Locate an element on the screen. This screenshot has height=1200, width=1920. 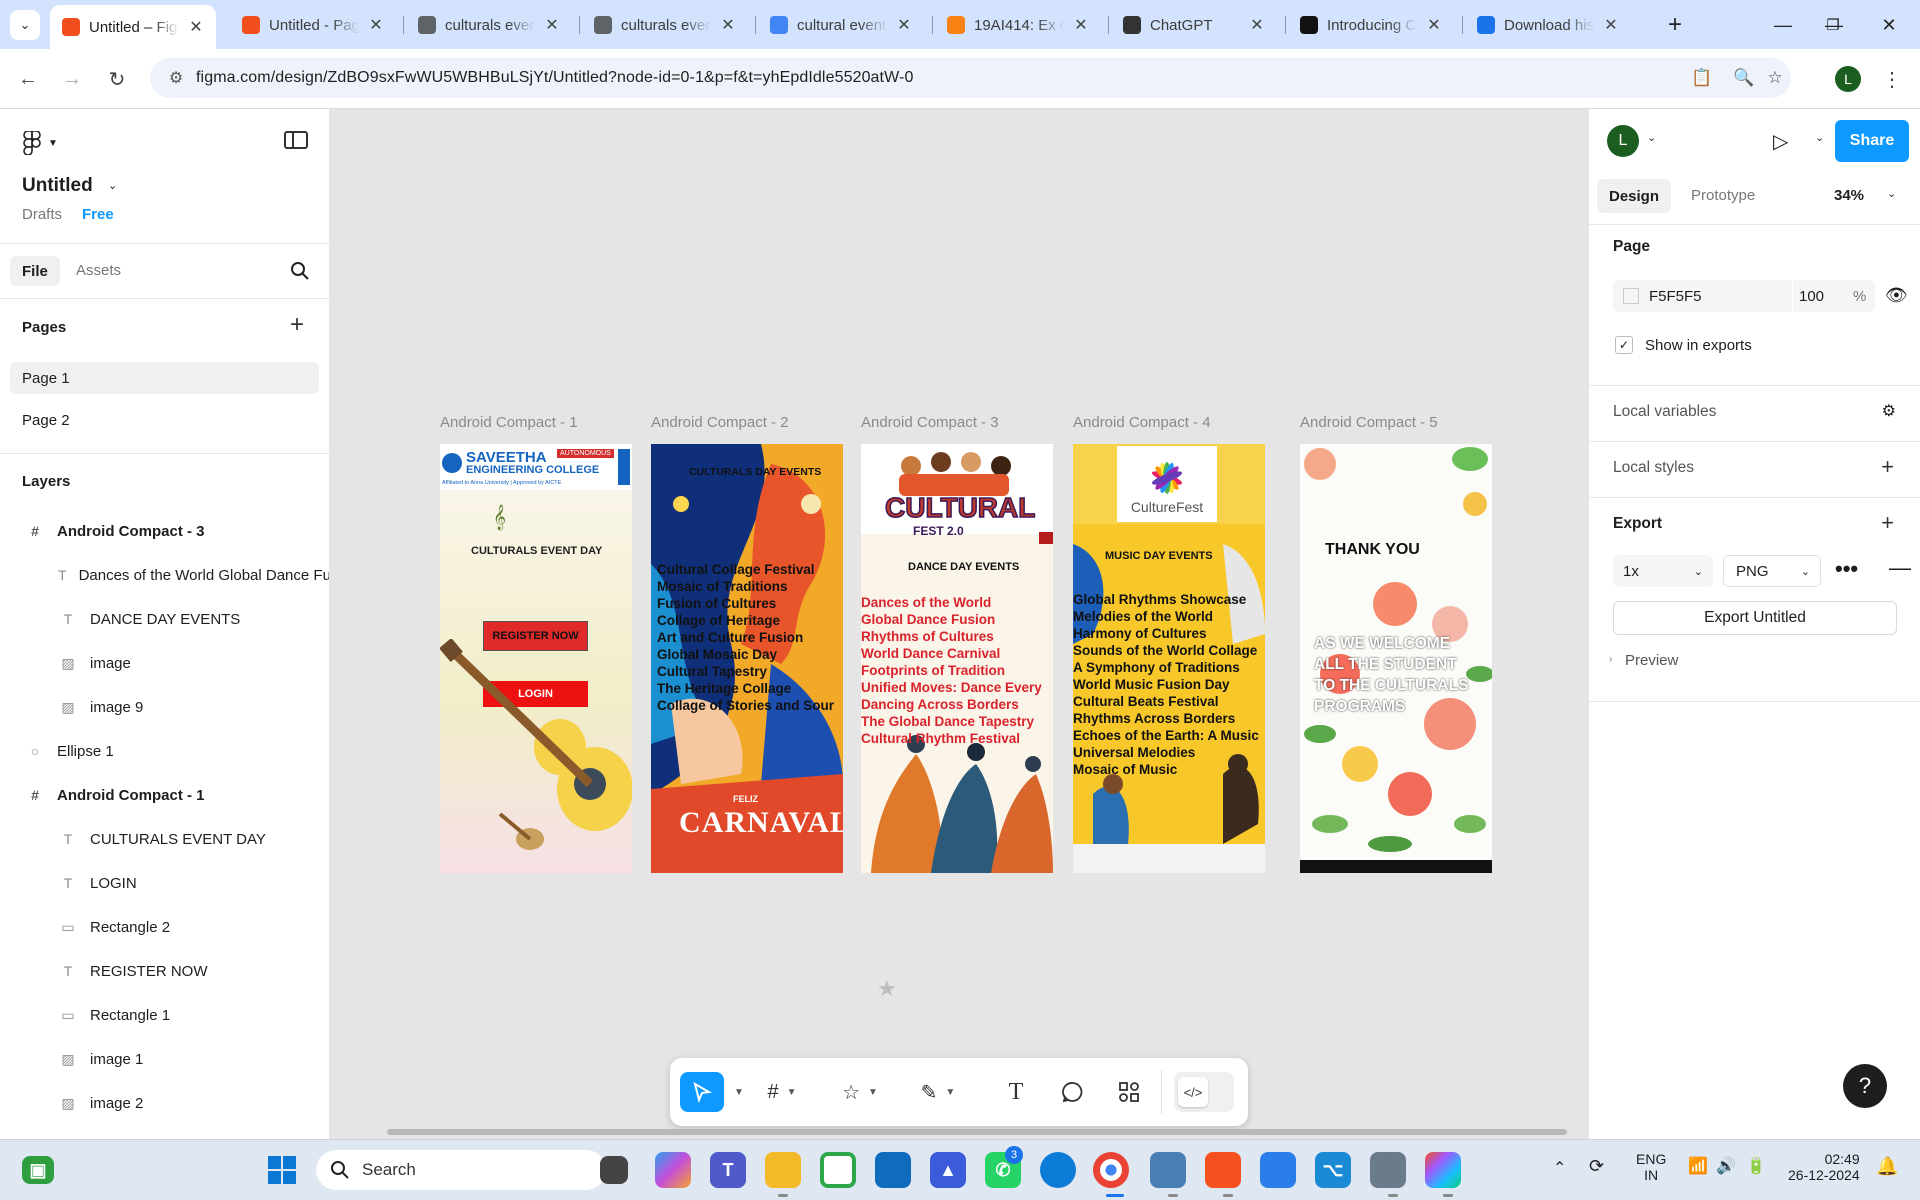
add-style-icon: + is located at coordinates (1887, 467).